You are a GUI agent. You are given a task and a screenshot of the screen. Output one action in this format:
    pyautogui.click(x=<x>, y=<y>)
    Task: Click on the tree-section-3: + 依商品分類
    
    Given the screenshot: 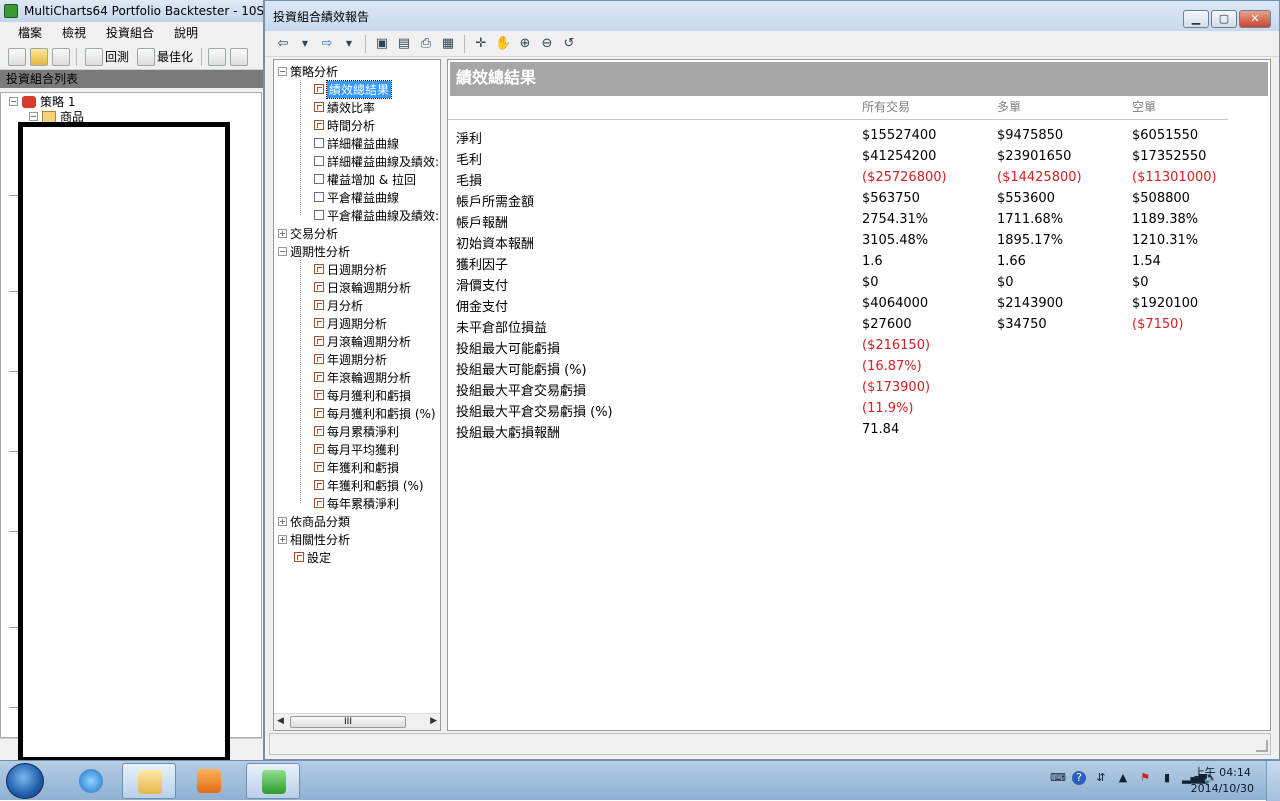 What is the action you would take?
    pyautogui.click(x=314, y=521)
    